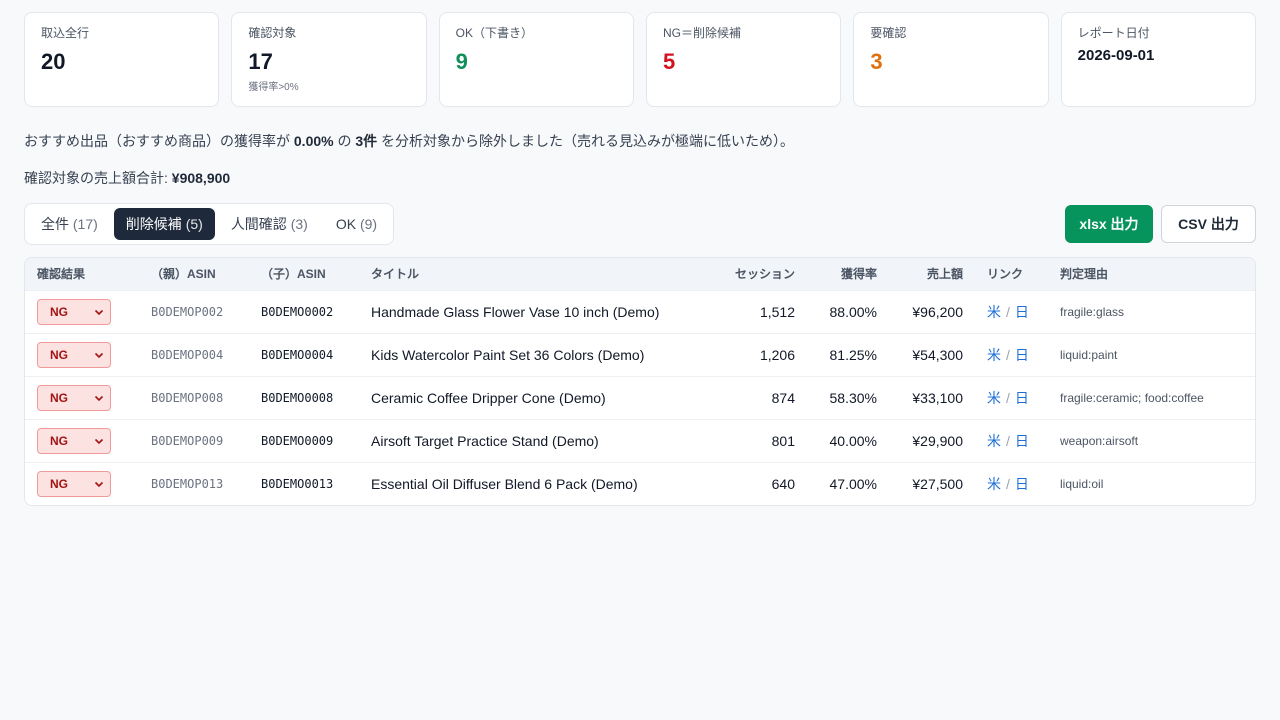 Image resolution: width=1280 pixels, height=720 pixels. I want to click on child-asin: B0DEMO0009, so click(297, 440).